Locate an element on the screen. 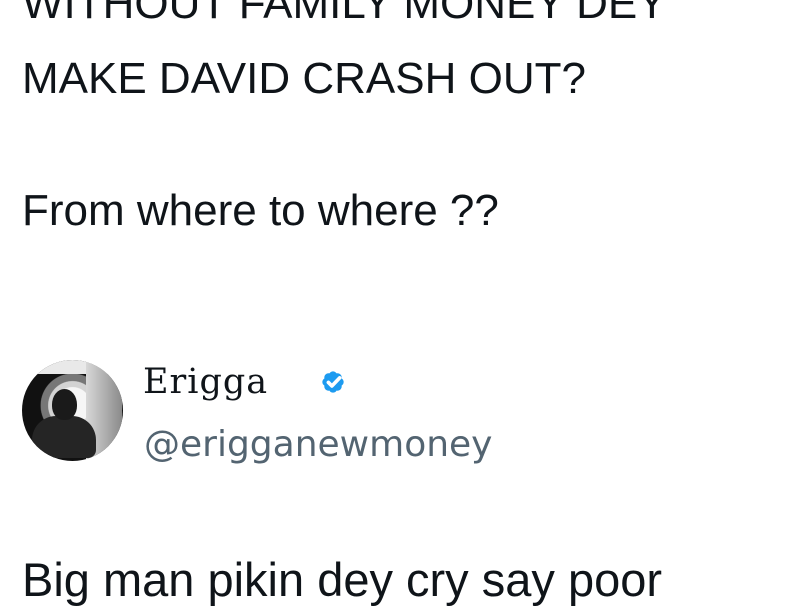 The height and width of the screenshot is (606, 797). post-text-line-2: MAKE DAVID CRASH OUT? is located at coordinates (304, 78).